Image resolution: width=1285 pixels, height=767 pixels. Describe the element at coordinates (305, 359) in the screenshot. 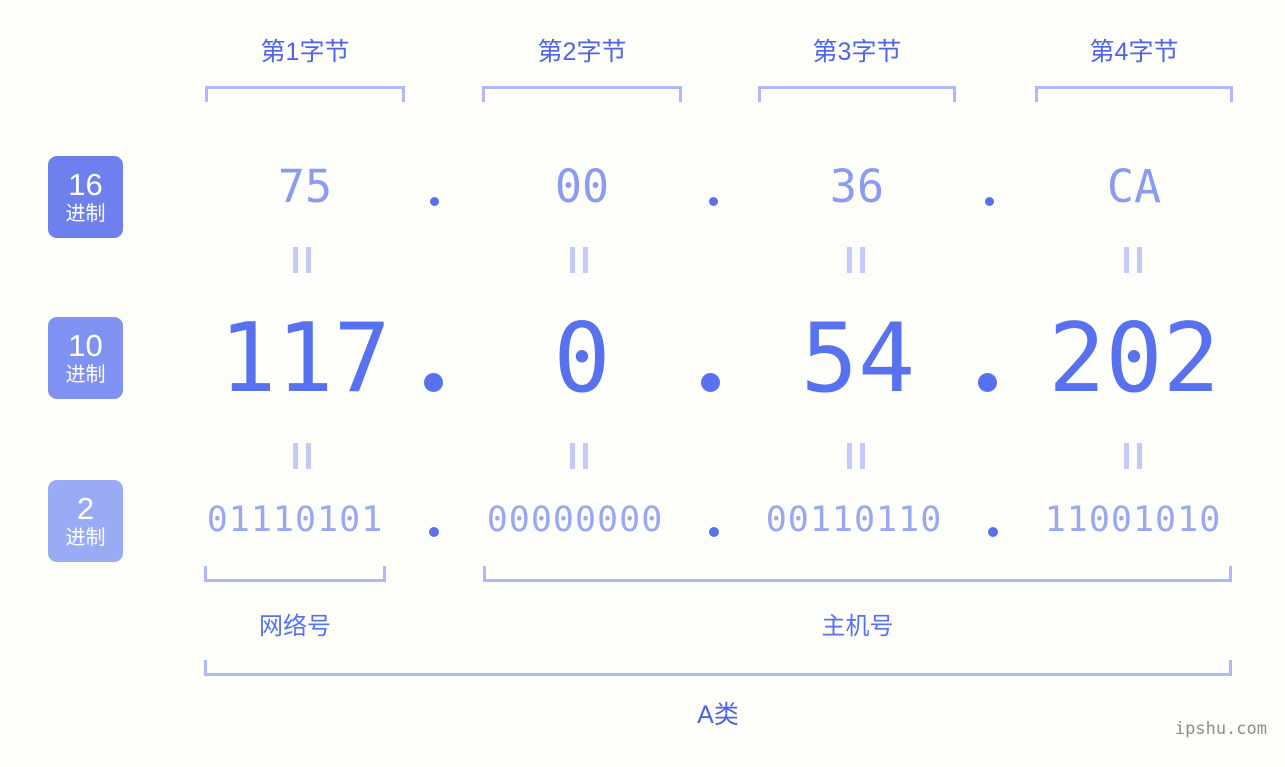

I see `decimal-octet-1: 117` at that location.